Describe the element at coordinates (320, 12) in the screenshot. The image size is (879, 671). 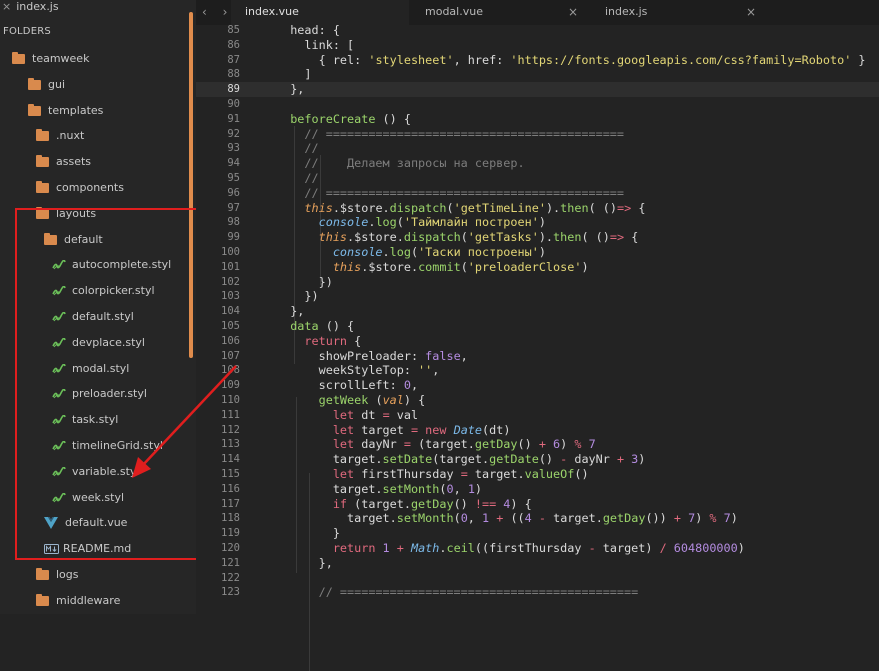
I see `tab-index-vue: index.vue` at that location.